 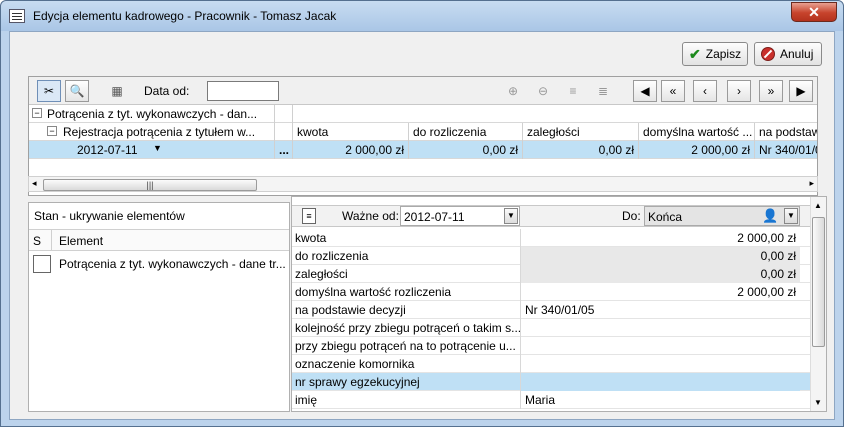 What do you see at coordinates (770, 216) in the screenshot?
I see `user-icon: 👤` at bounding box center [770, 216].